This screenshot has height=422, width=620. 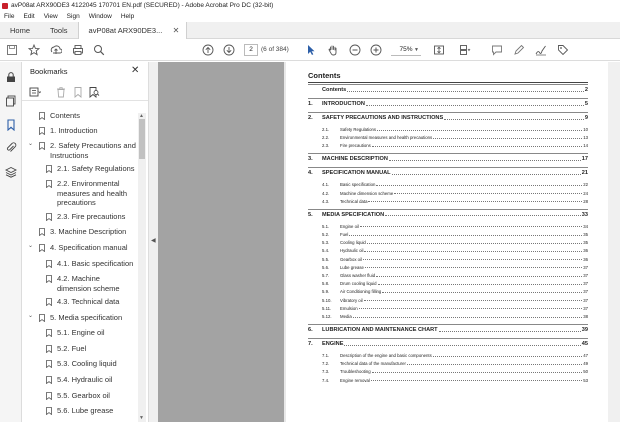 I want to click on bookmark-item: 5.1. Engine oil, so click(x=96, y=333).